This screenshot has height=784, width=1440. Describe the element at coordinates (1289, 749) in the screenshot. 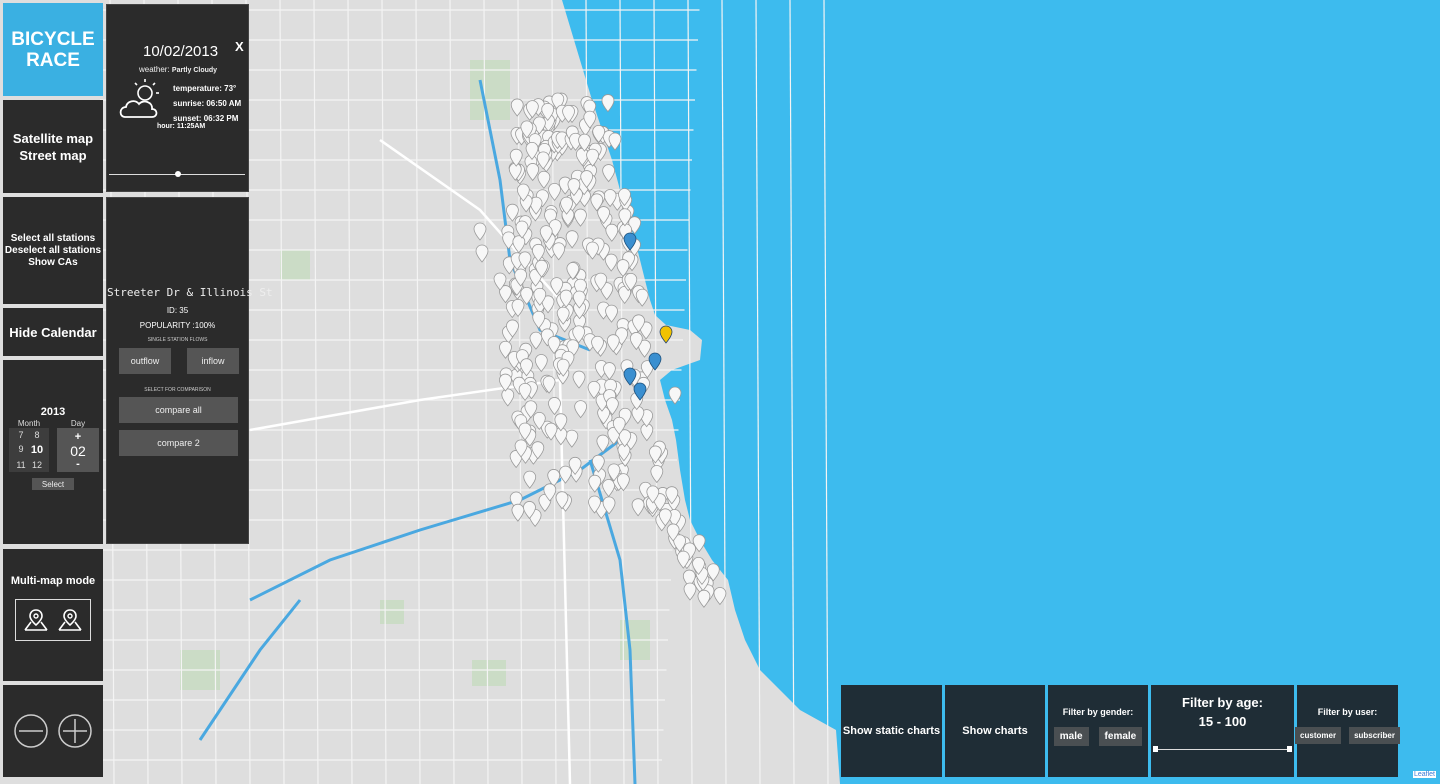

I see `age-max-handle` at that location.